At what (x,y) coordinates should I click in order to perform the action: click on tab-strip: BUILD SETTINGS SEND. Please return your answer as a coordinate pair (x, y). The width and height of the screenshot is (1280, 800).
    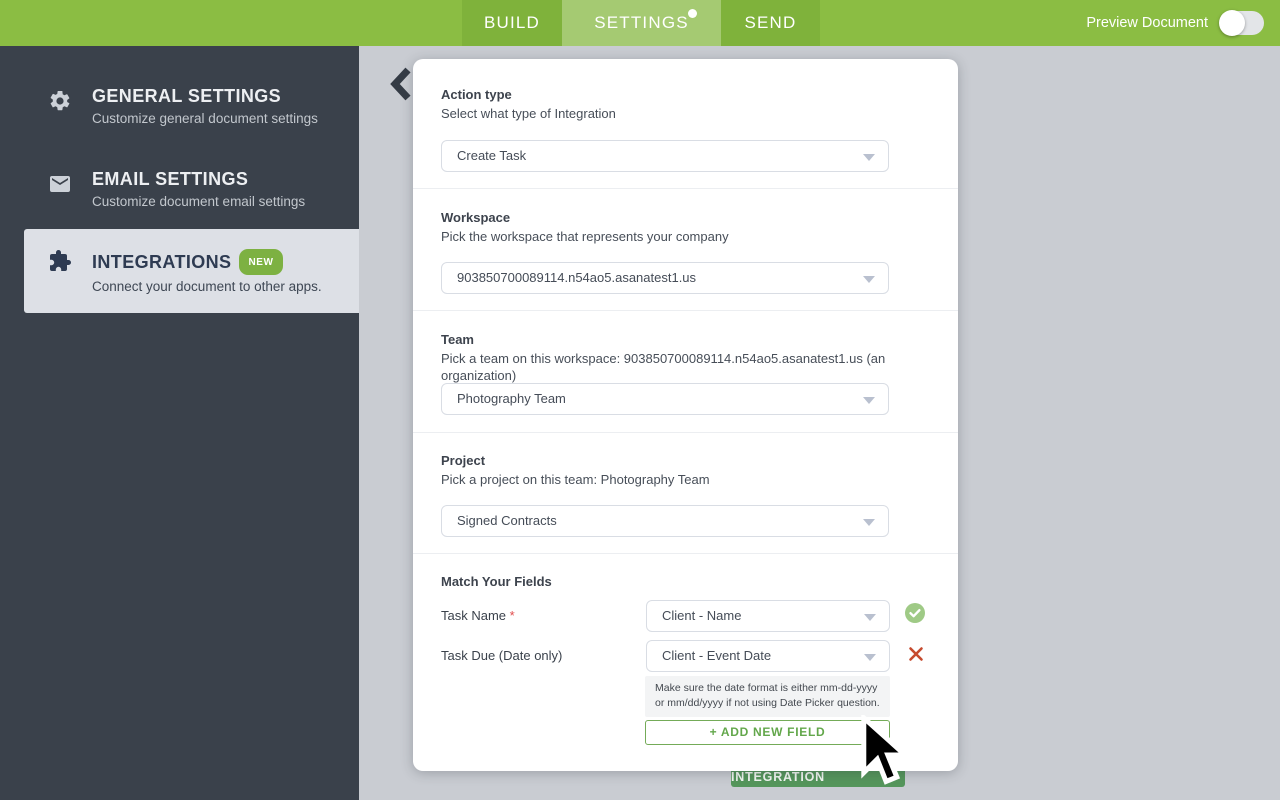
    Looking at the image, I should click on (641, 23).